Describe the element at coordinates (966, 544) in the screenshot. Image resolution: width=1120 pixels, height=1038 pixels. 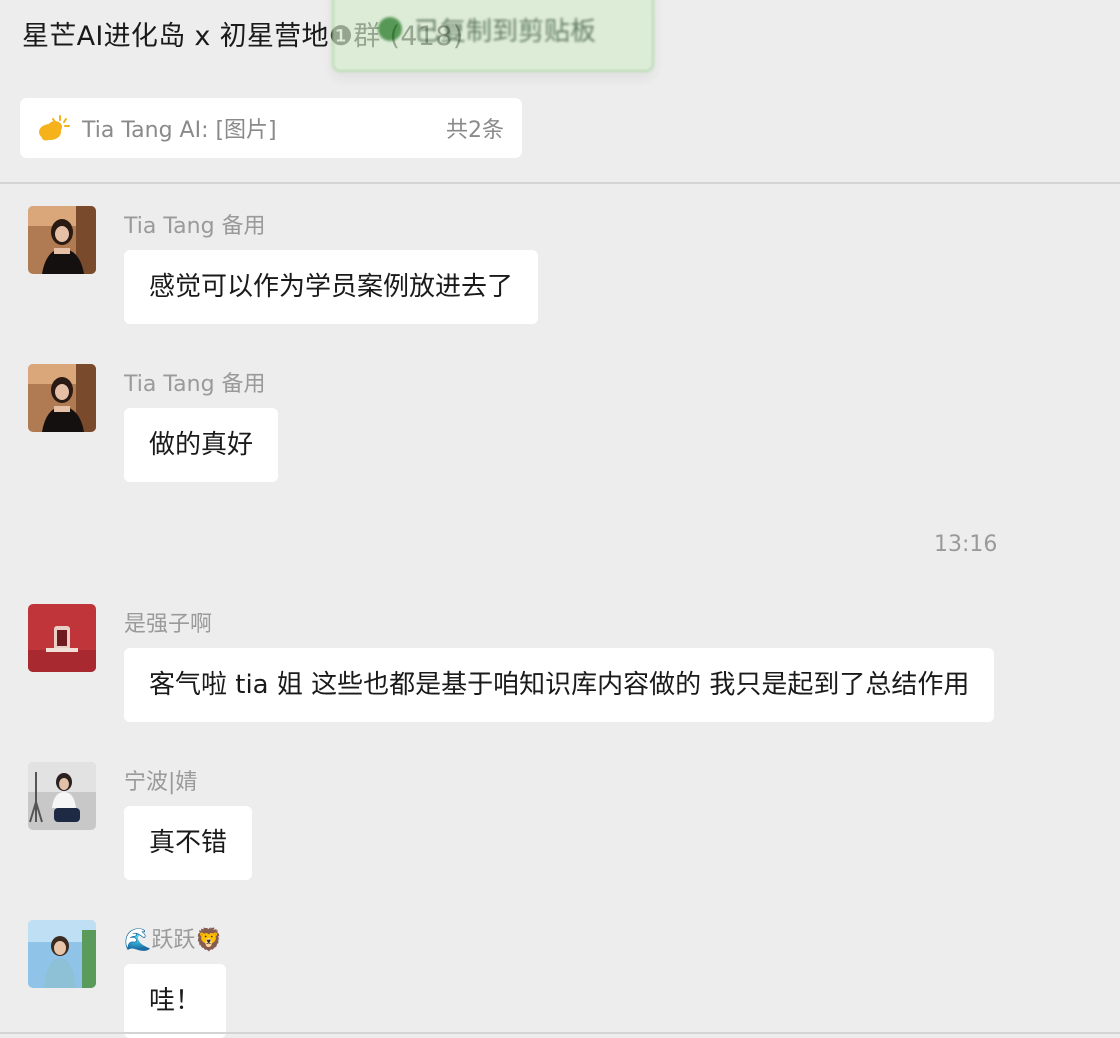
I see `message-timestamp: 13:16` at that location.